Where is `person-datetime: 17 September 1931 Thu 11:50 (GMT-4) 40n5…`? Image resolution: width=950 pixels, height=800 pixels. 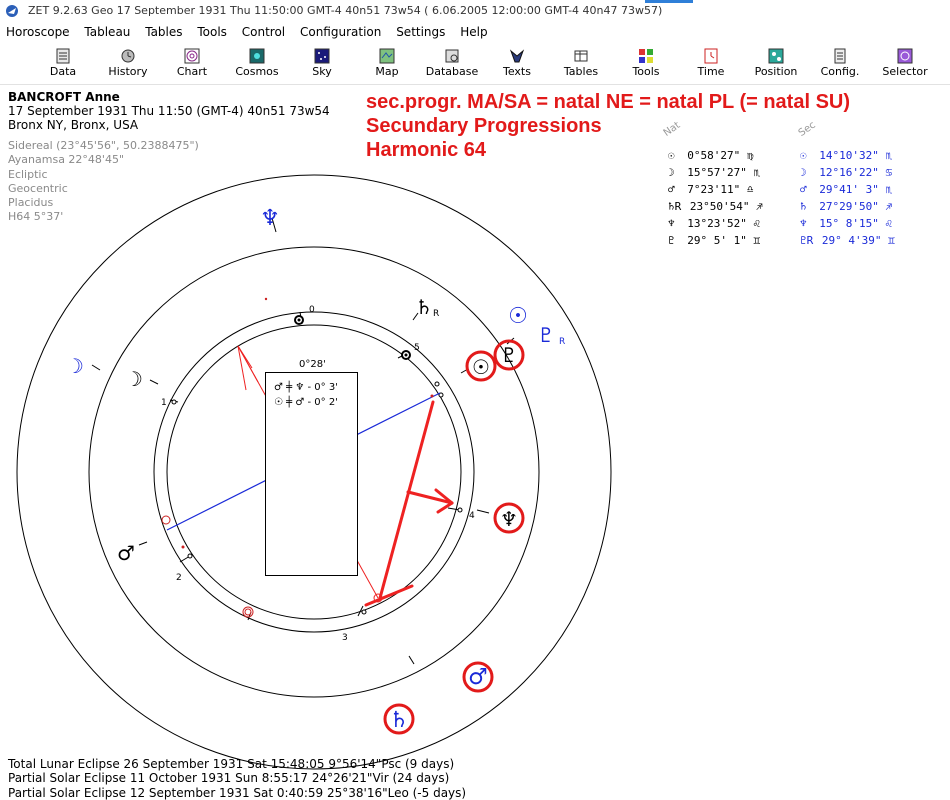 person-datetime: 17 September 1931 Thu 11:50 (GMT-4) 40n5… is located at coordinates (169, 111).